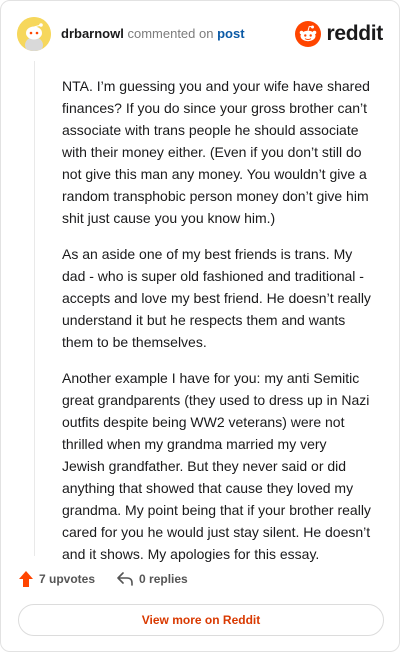 The width and height of the screenshot is (400, 652). Describe the element at coordinates (308, 34) in the screenshot. I see `reddit-logo-icon` at that location.